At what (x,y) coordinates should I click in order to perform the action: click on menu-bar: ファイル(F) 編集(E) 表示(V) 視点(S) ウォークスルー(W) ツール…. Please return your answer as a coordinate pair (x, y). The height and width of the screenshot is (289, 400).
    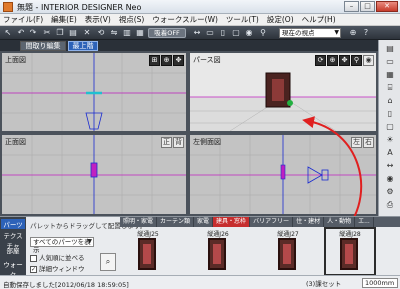
    Looking at the image, I should click on (200, 20).